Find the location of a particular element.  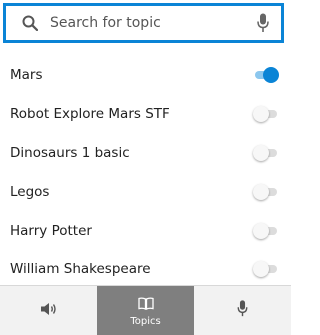

bottom-tab-bar: Topics is located at coordinates (145, 310).